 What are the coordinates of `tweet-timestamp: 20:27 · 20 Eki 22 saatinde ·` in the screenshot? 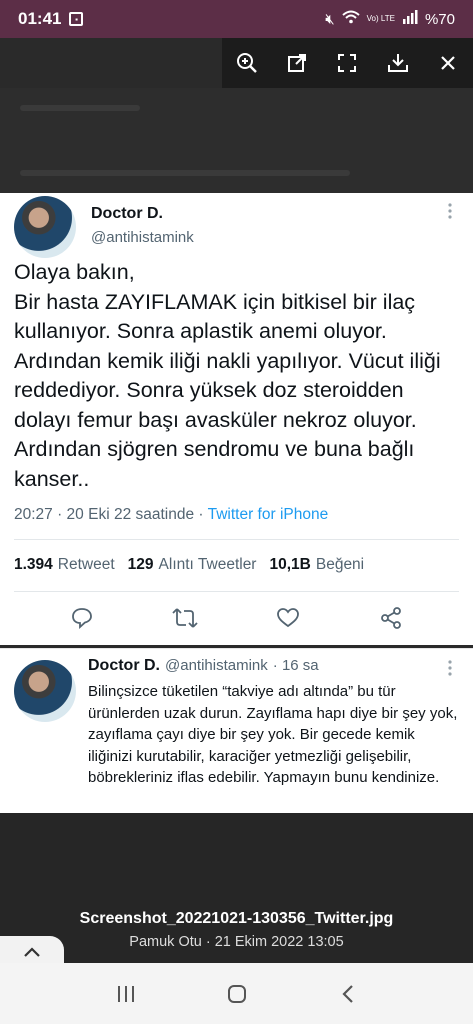 It's located at (111, 514).